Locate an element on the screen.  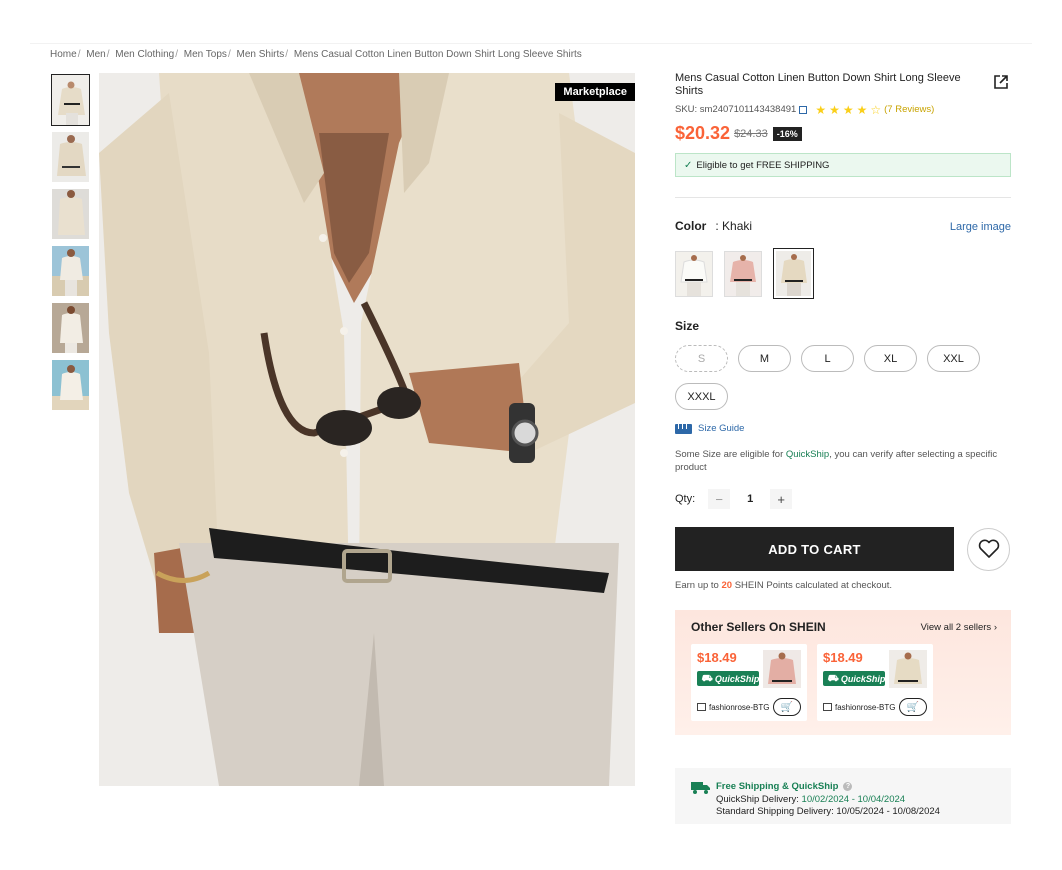
half-star-icon: ☆ is located at coordinates (876, 109).